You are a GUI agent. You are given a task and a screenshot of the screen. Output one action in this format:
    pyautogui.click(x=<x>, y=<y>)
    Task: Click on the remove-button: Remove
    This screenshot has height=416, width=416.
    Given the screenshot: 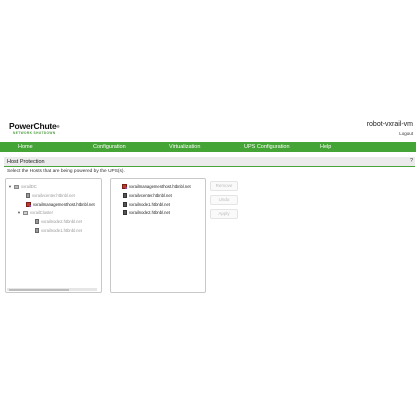 What is the action you would take?
    pyautogui.click(x=224, y=186)
    